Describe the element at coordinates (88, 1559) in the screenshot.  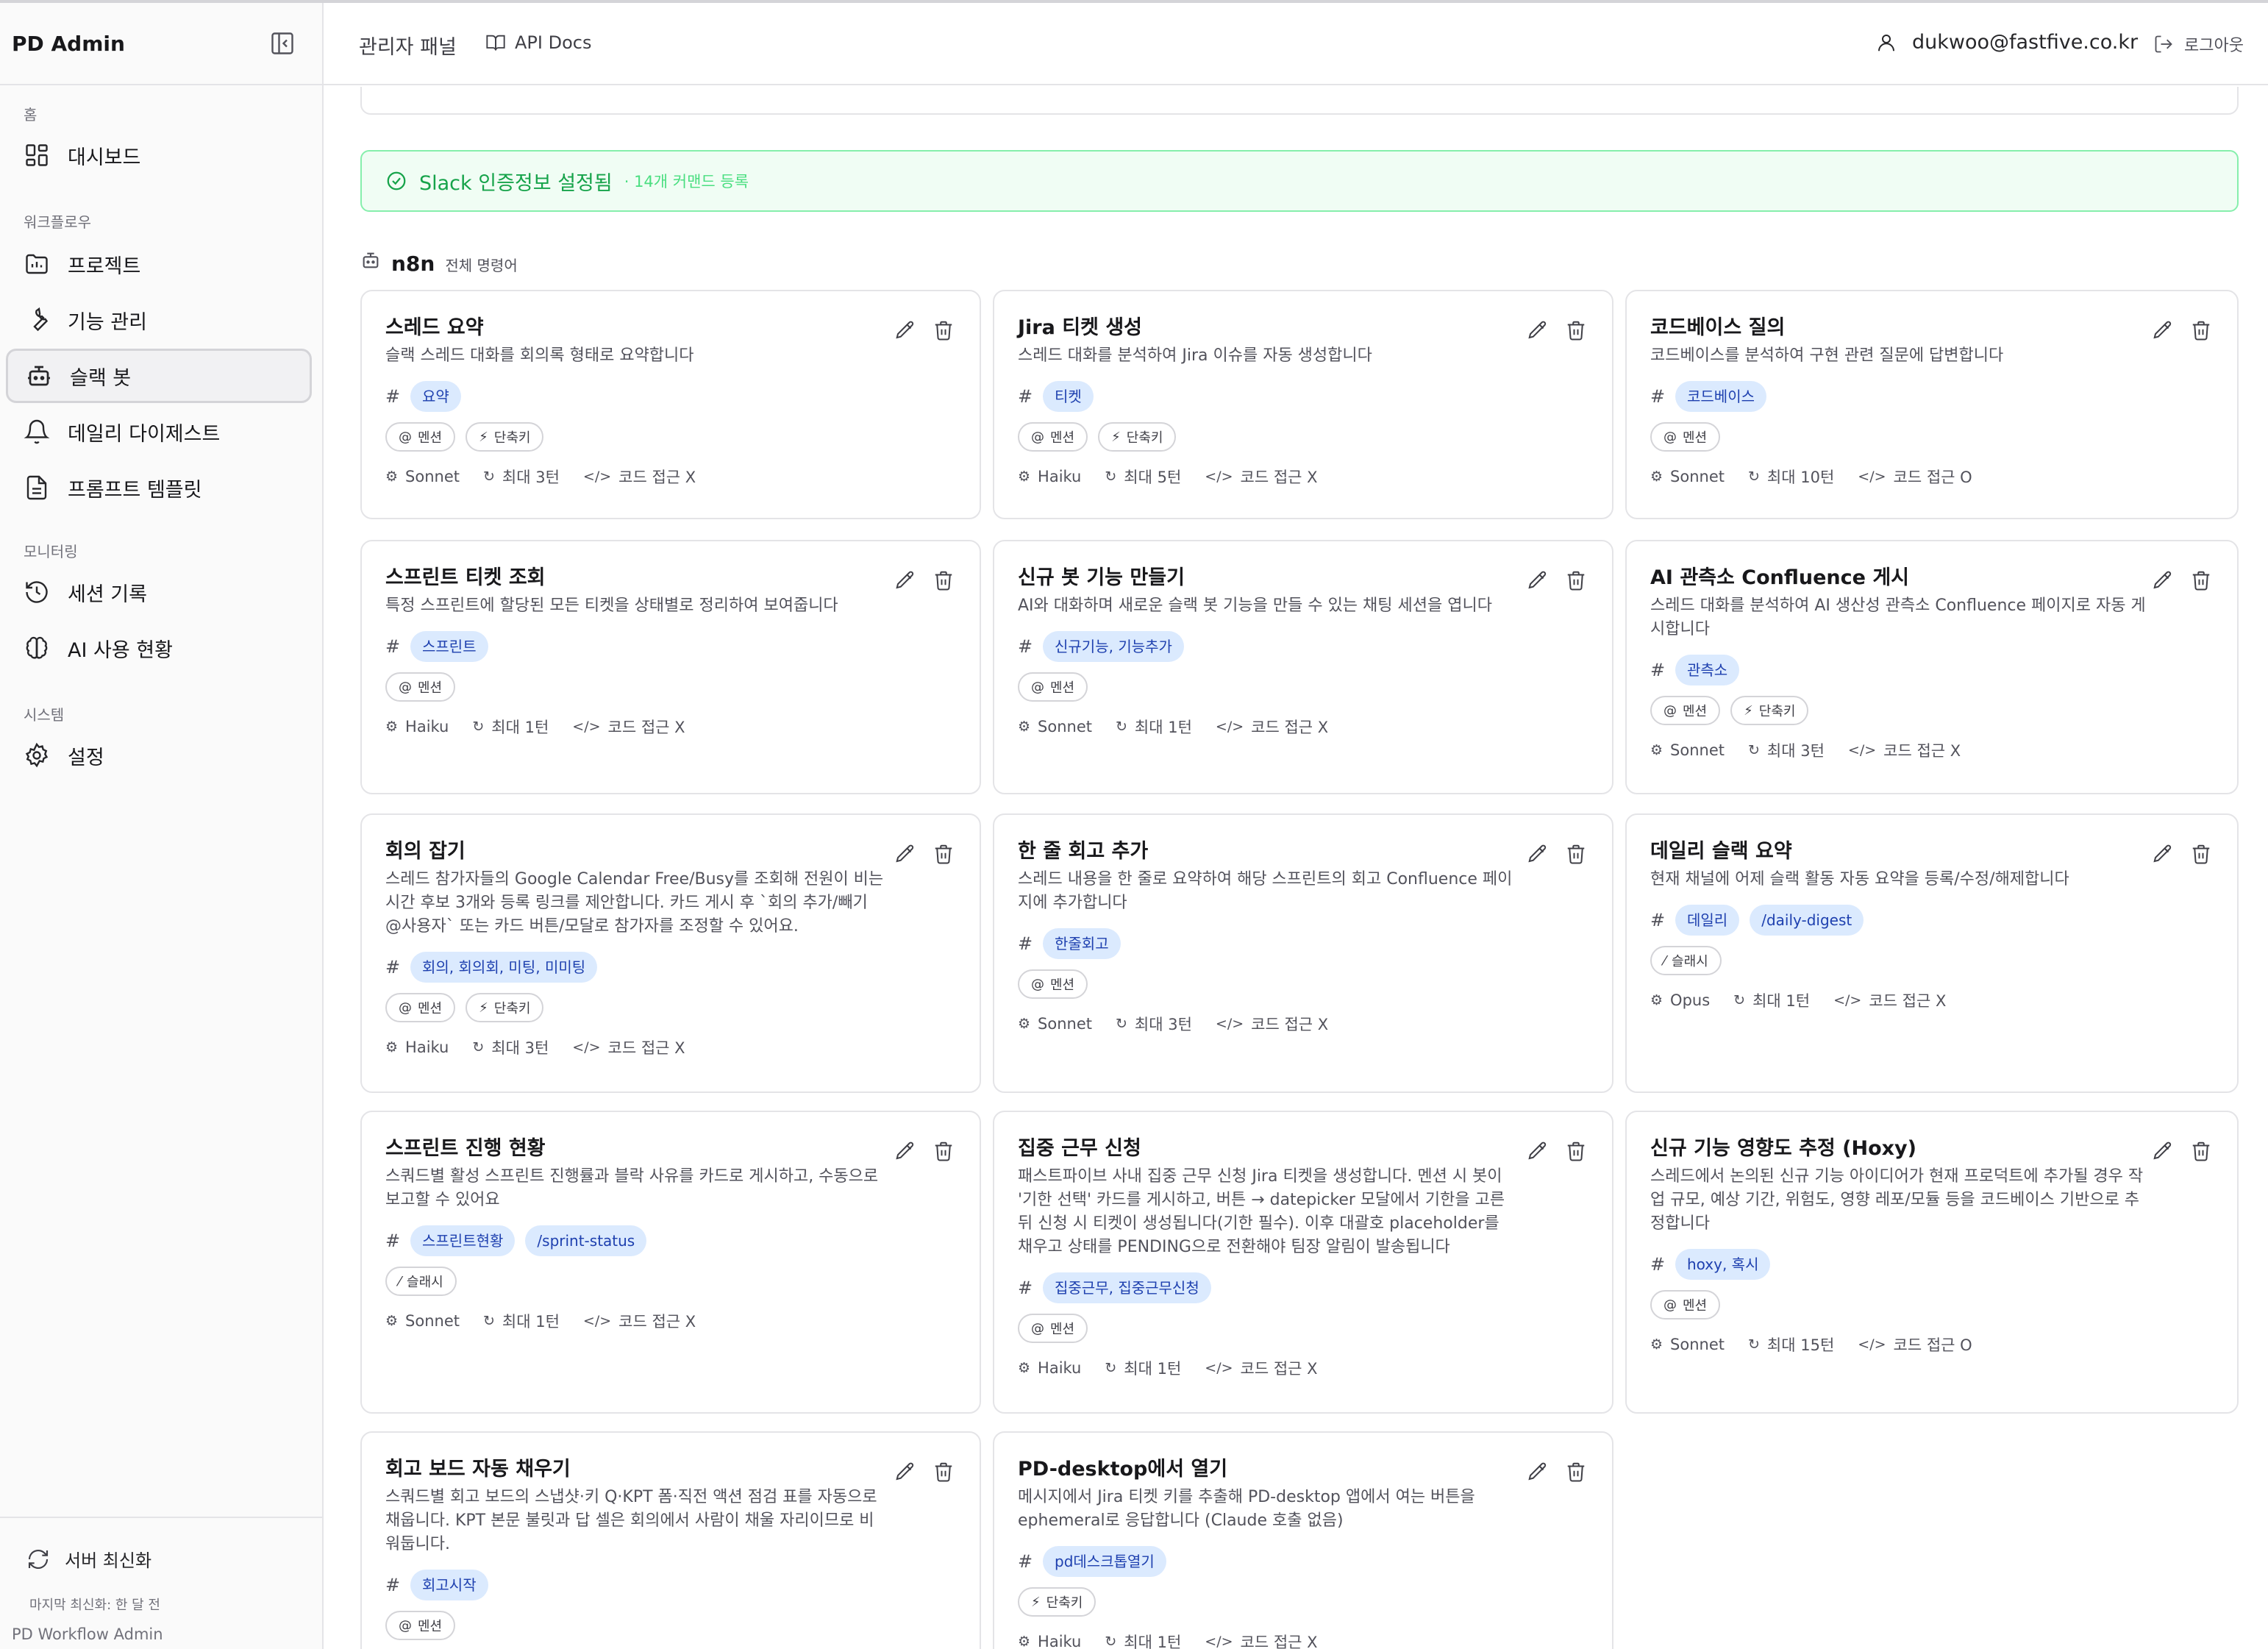
I see `server-refresh-button: 서버 최신화` at that location.